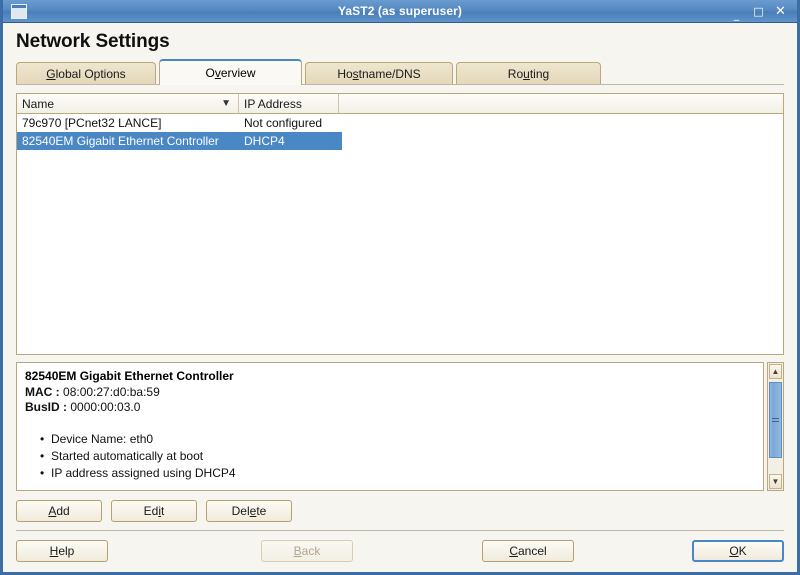 The image size is (800, 575). I want to click on delete-button: Delete, so click(249, 511).